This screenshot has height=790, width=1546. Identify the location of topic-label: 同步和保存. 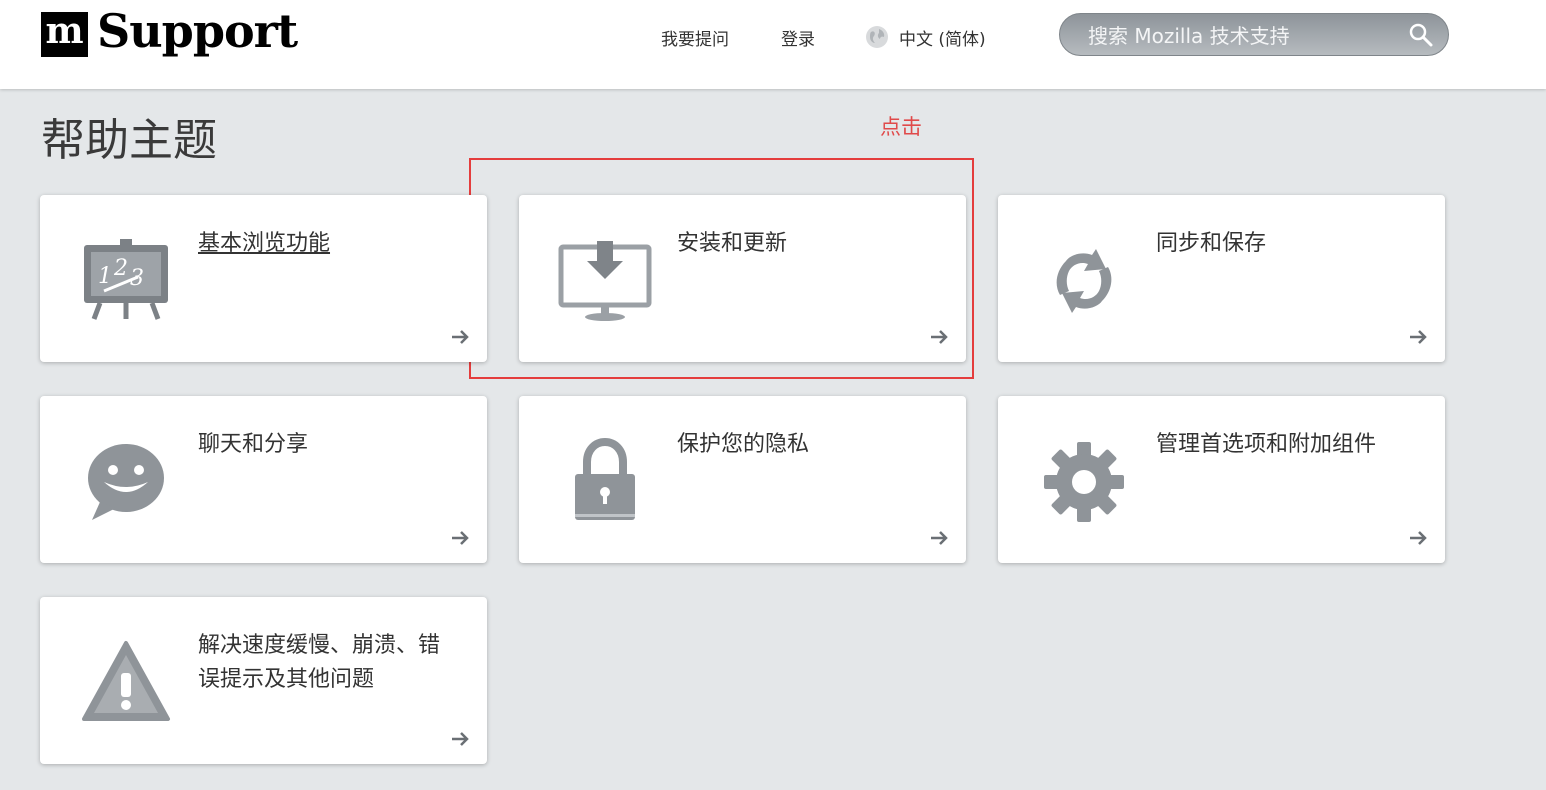
(1286, 244).